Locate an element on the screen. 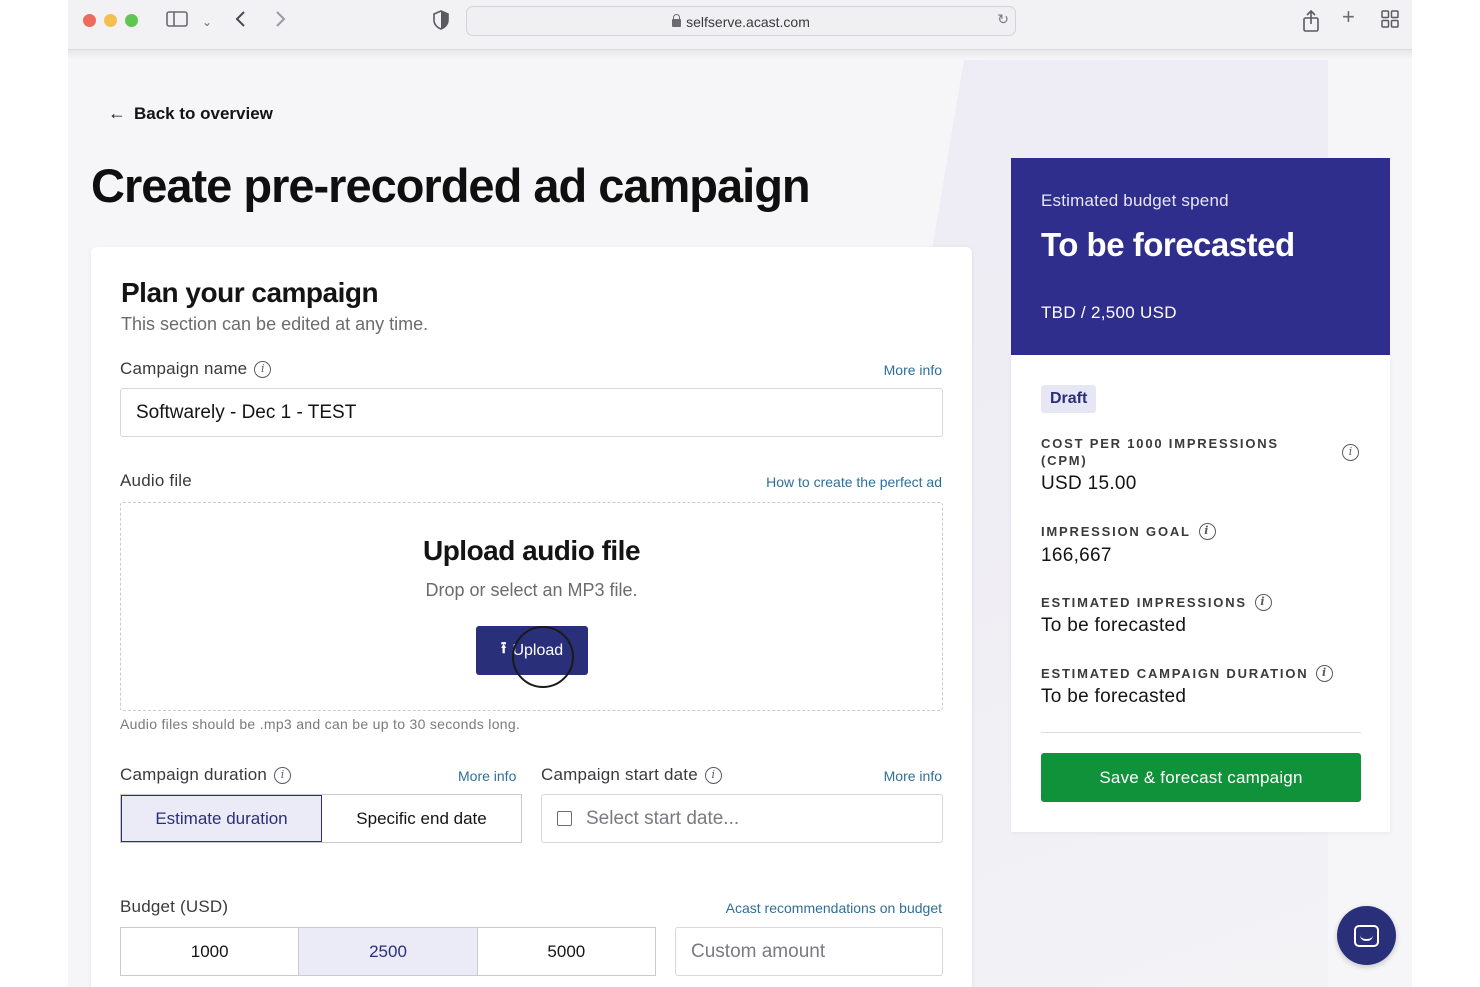  chat-support-button is located at coordinates (1366, 935).